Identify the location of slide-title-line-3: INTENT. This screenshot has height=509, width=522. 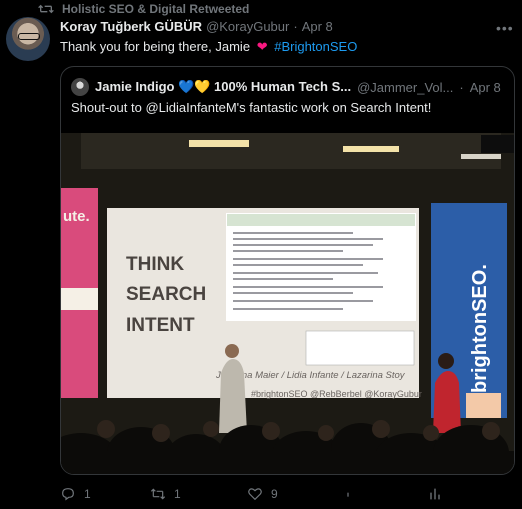
(160, 325).